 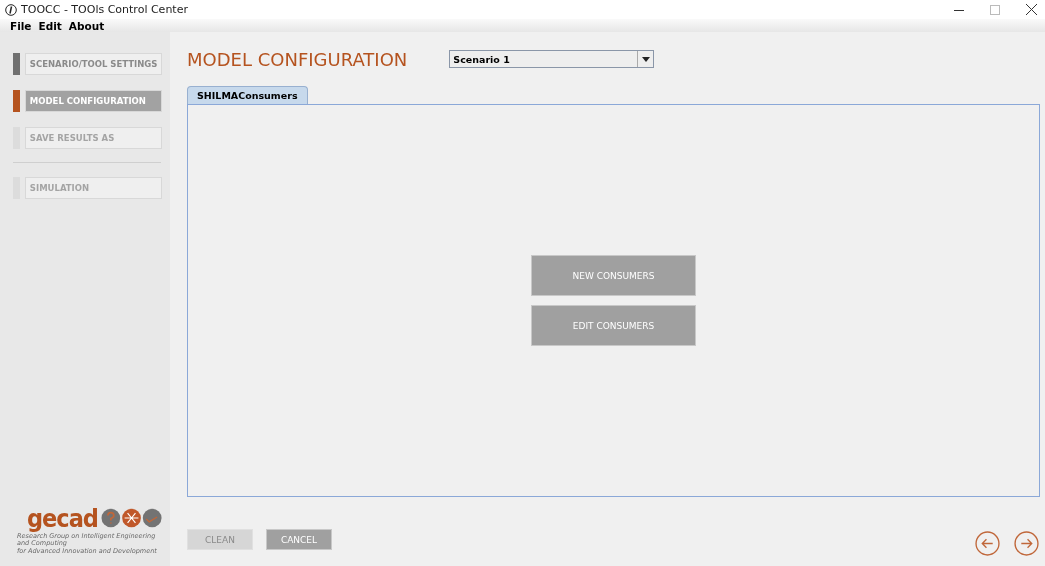 I want to click on window-title: TOOCC - TOOls Control Center, so click(x=104, y=9).